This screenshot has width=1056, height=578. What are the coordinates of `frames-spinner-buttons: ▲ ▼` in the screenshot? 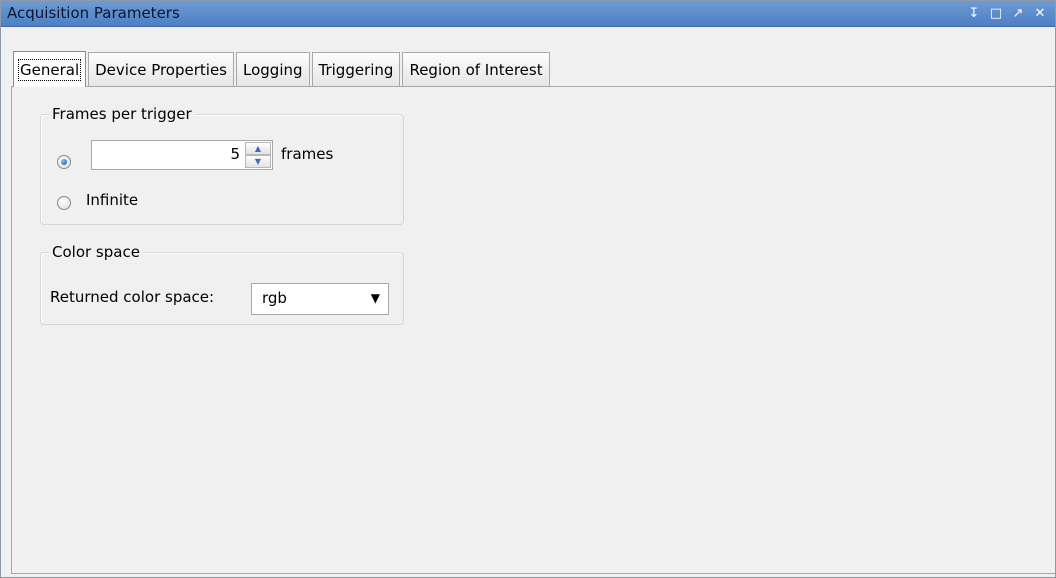 It's located at (258, 155).